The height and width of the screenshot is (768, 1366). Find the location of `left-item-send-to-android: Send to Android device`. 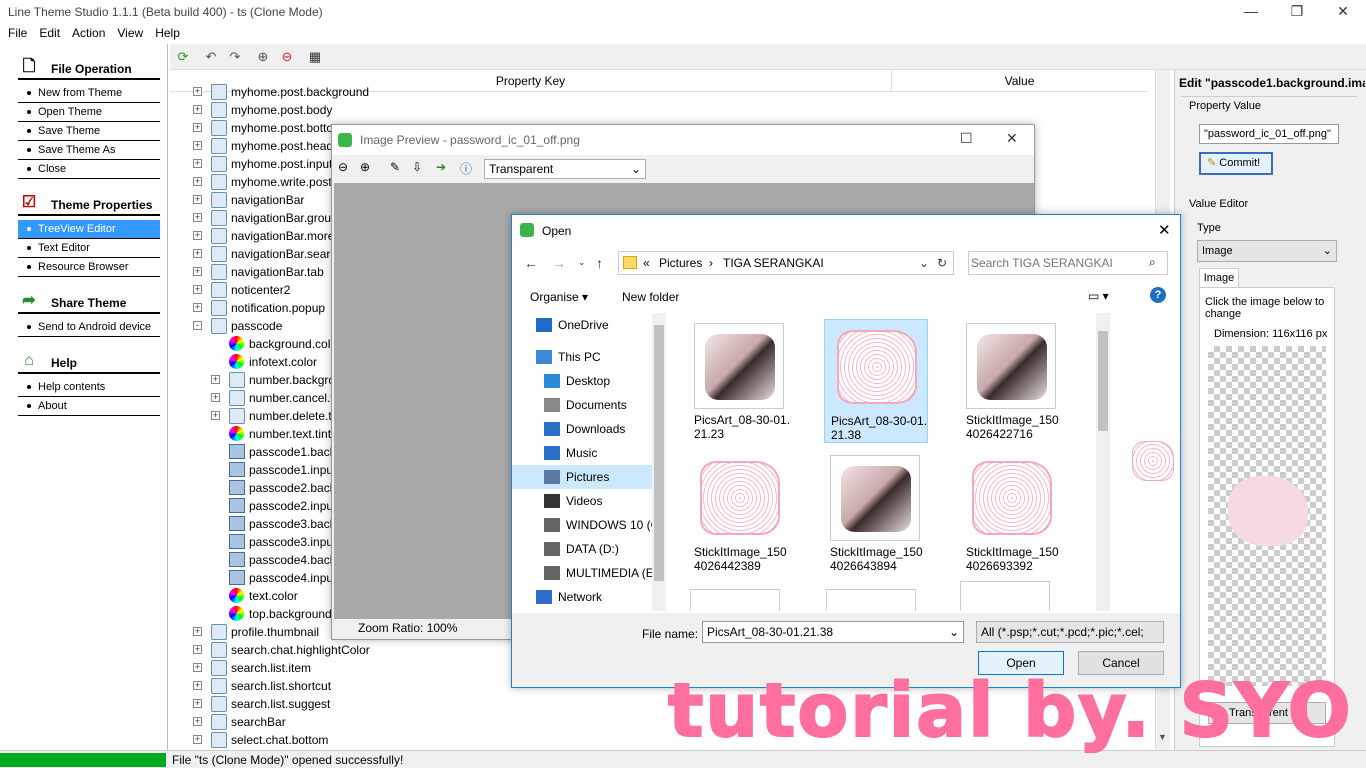

left-item-send-to-android: Send to Android device is located at coordinates (89, 327).